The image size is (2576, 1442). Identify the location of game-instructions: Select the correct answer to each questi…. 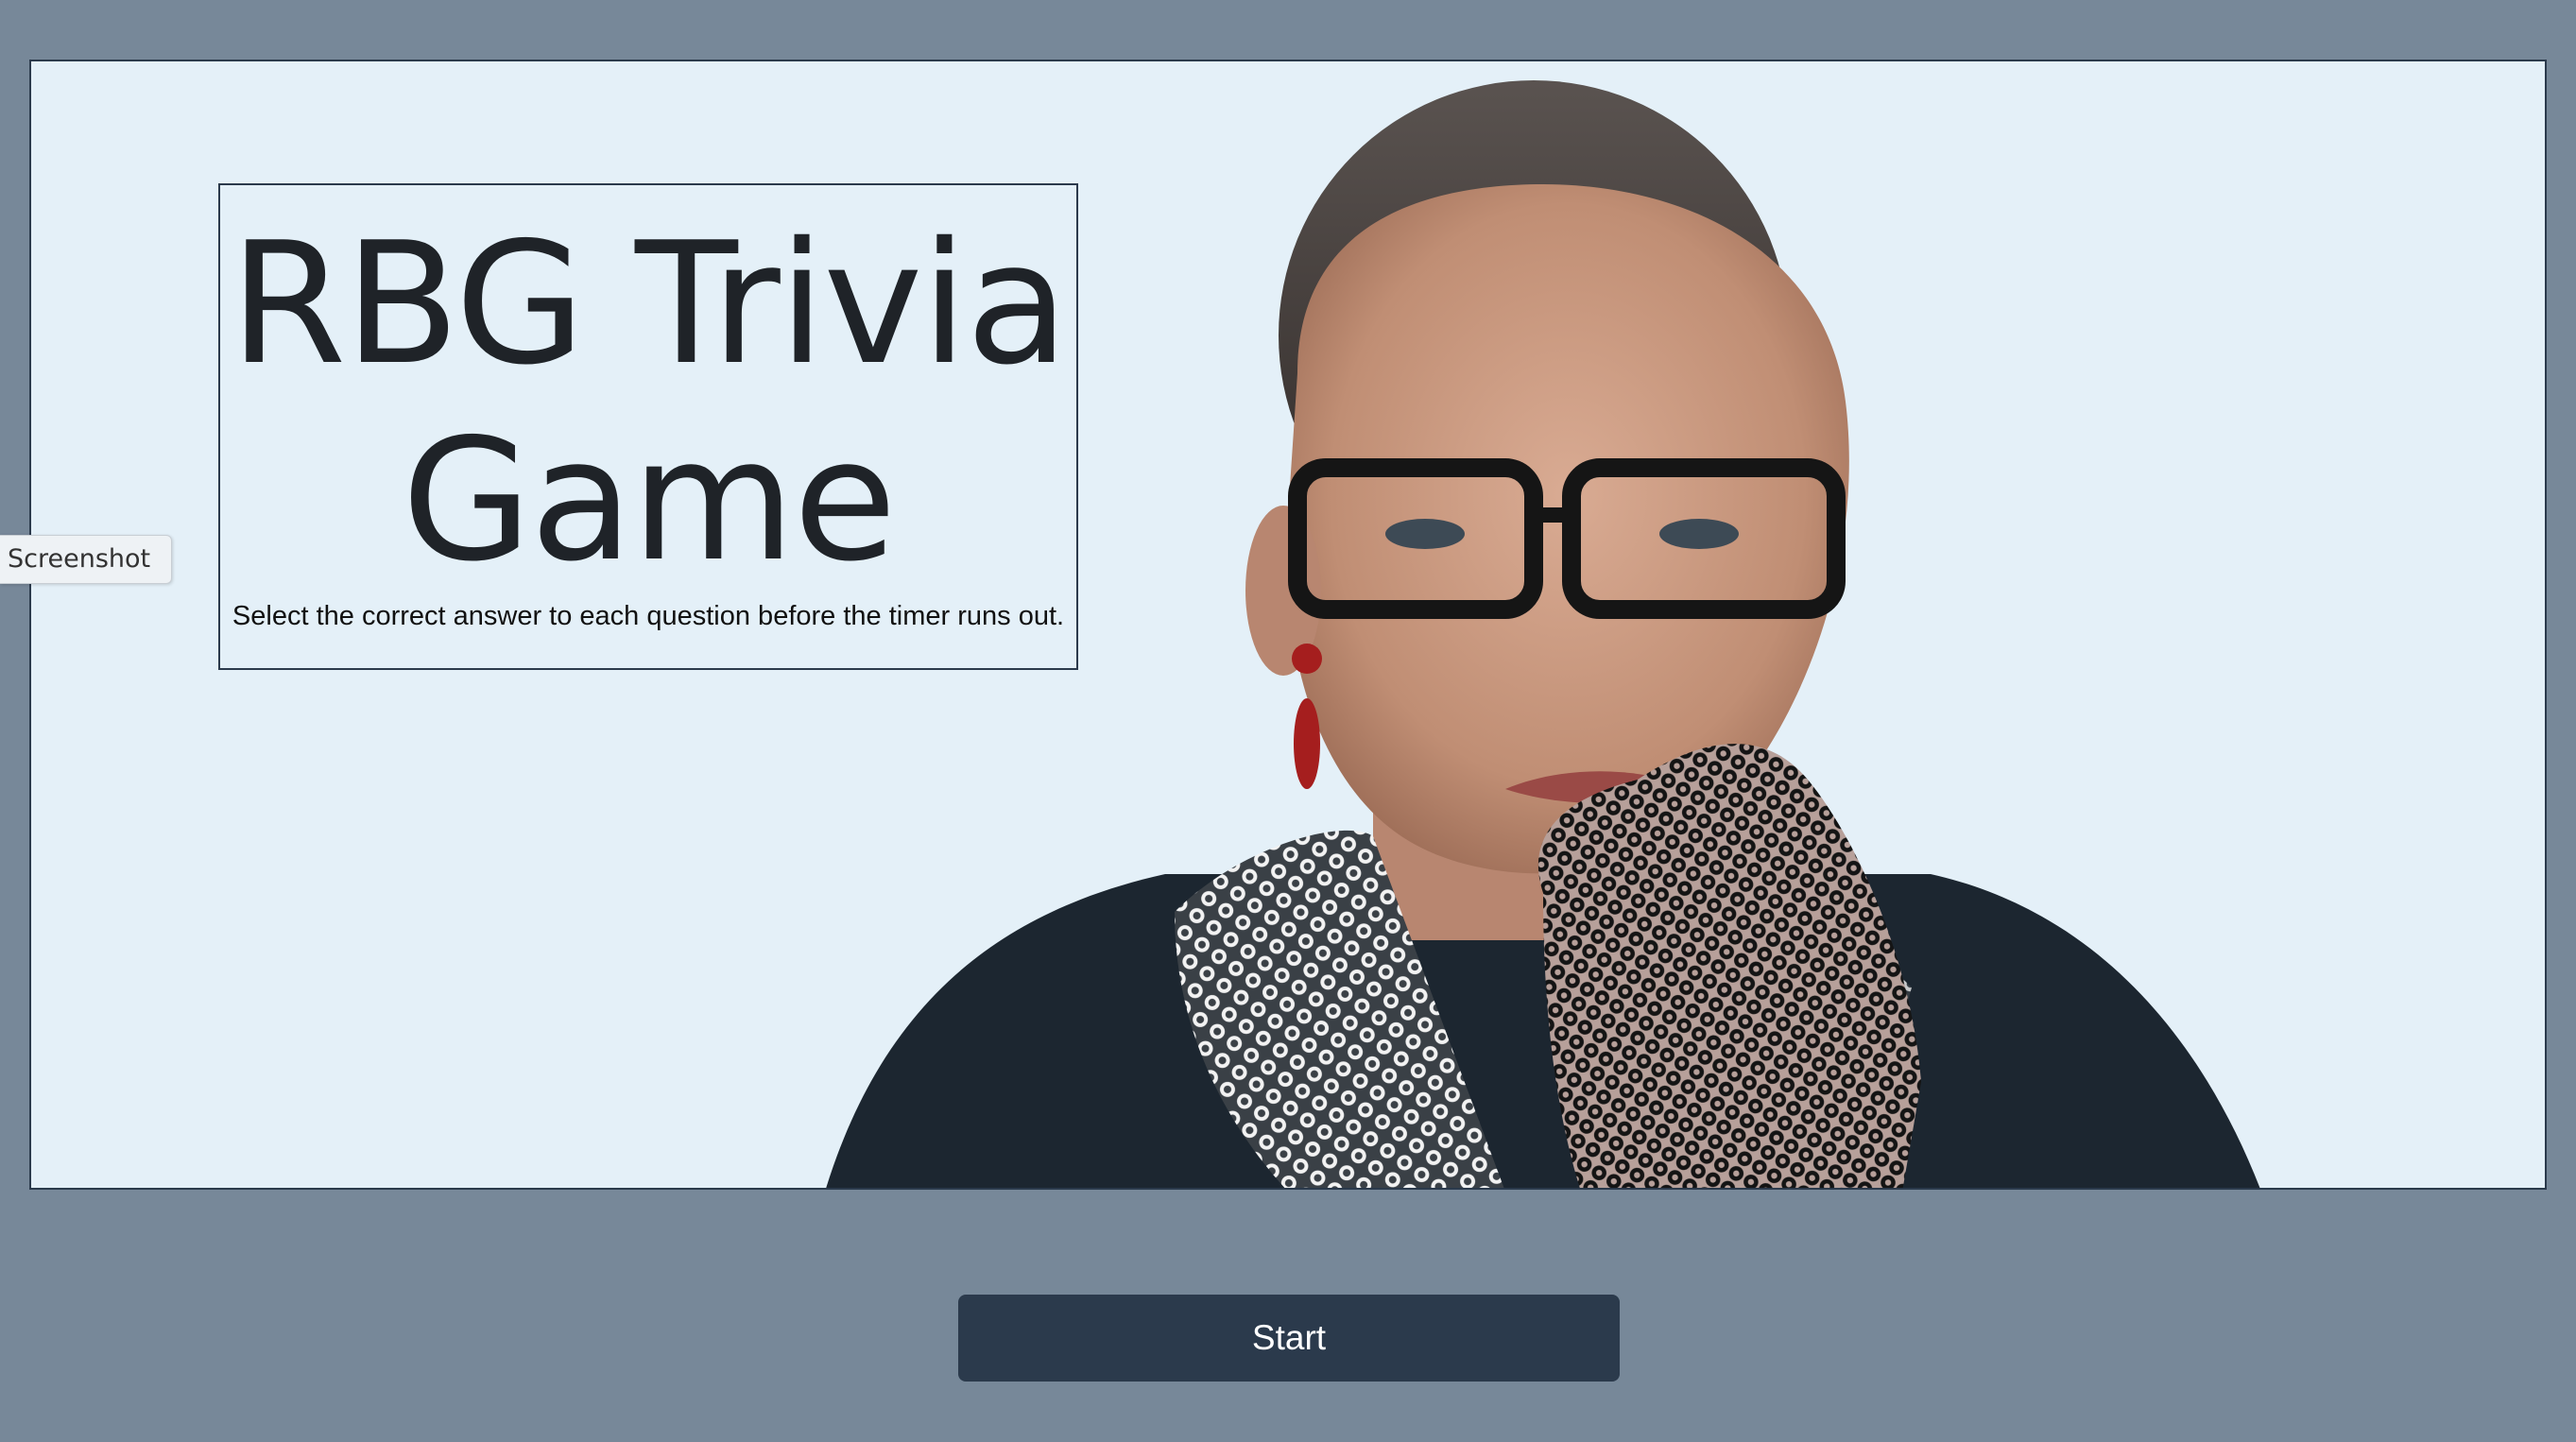
(648, 616).